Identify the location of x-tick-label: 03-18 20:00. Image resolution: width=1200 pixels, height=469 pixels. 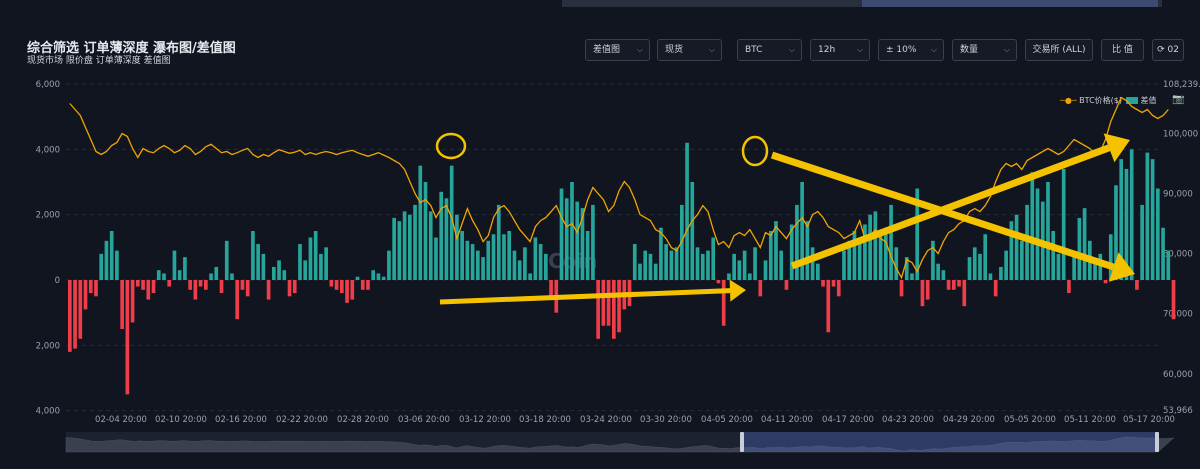
(545, 420).